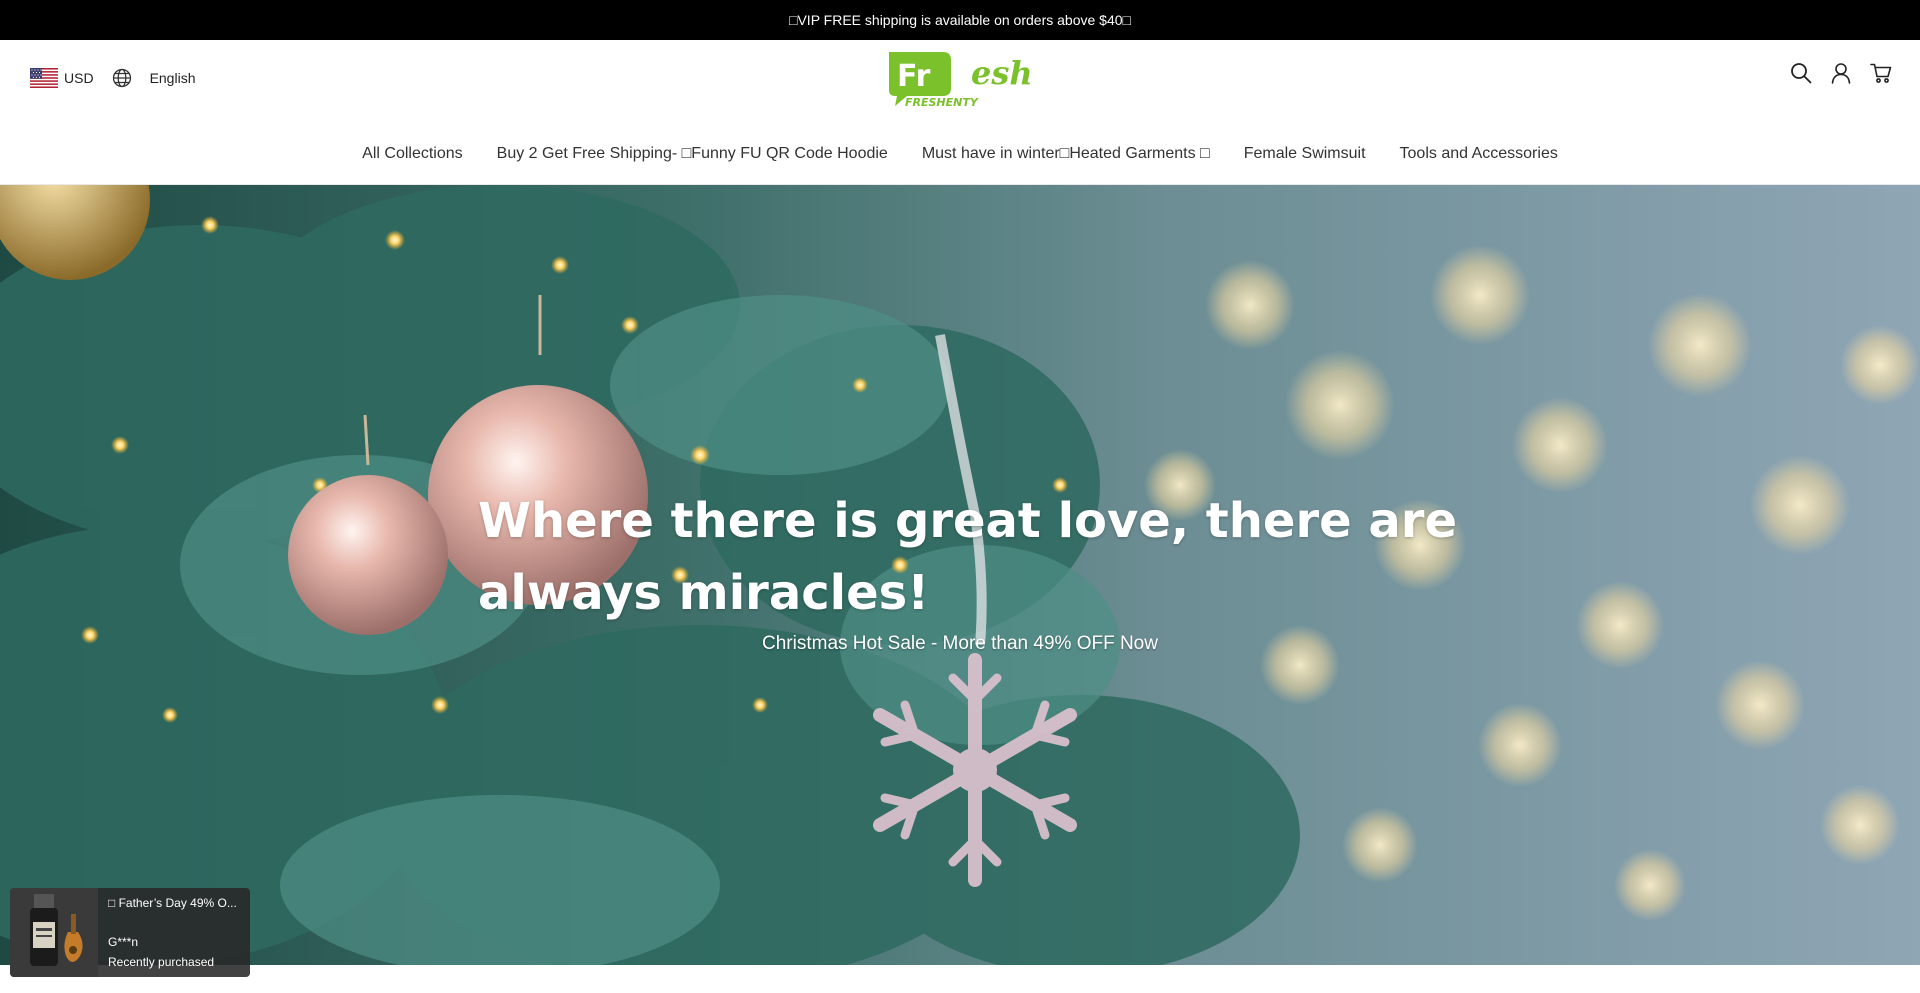 Image resolution: width=1920 pixels, height=993 pixels. Describe the element at coordinates (123, 942) in the screenshot. I see `popup-customer-name: G***n` at that location.